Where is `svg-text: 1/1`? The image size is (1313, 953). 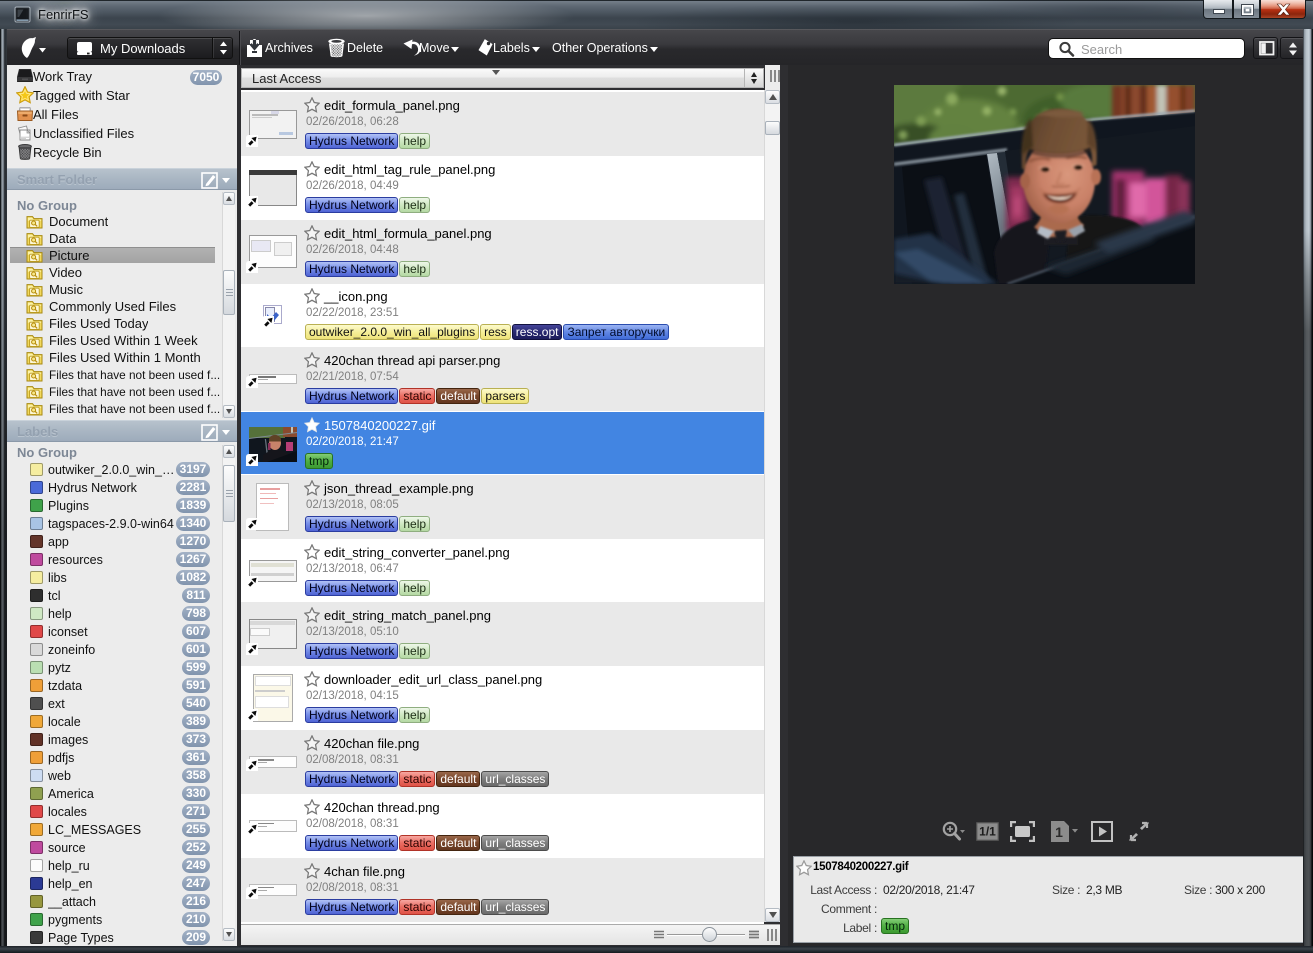 svg-text: 1/1 is located at coordinates (987, 832).